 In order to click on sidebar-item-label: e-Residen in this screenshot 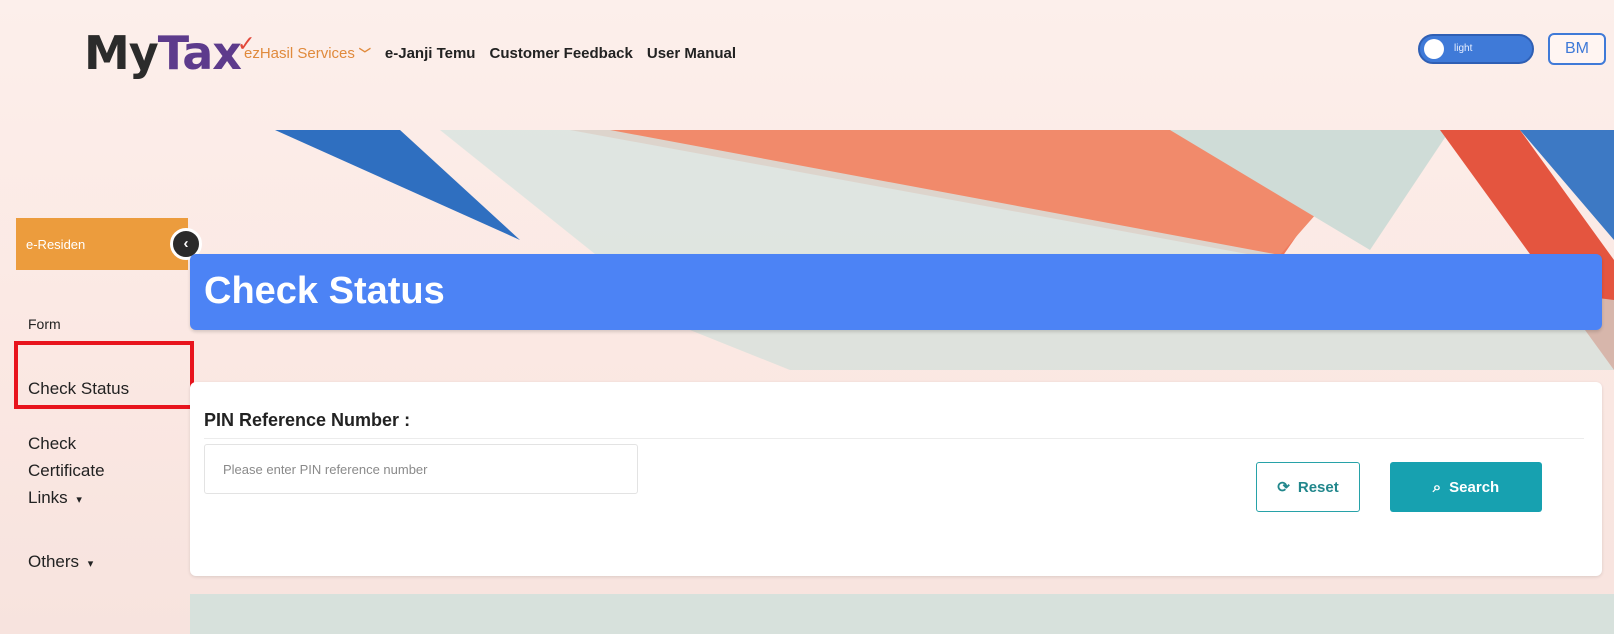, I will do `click(56, 244)`.